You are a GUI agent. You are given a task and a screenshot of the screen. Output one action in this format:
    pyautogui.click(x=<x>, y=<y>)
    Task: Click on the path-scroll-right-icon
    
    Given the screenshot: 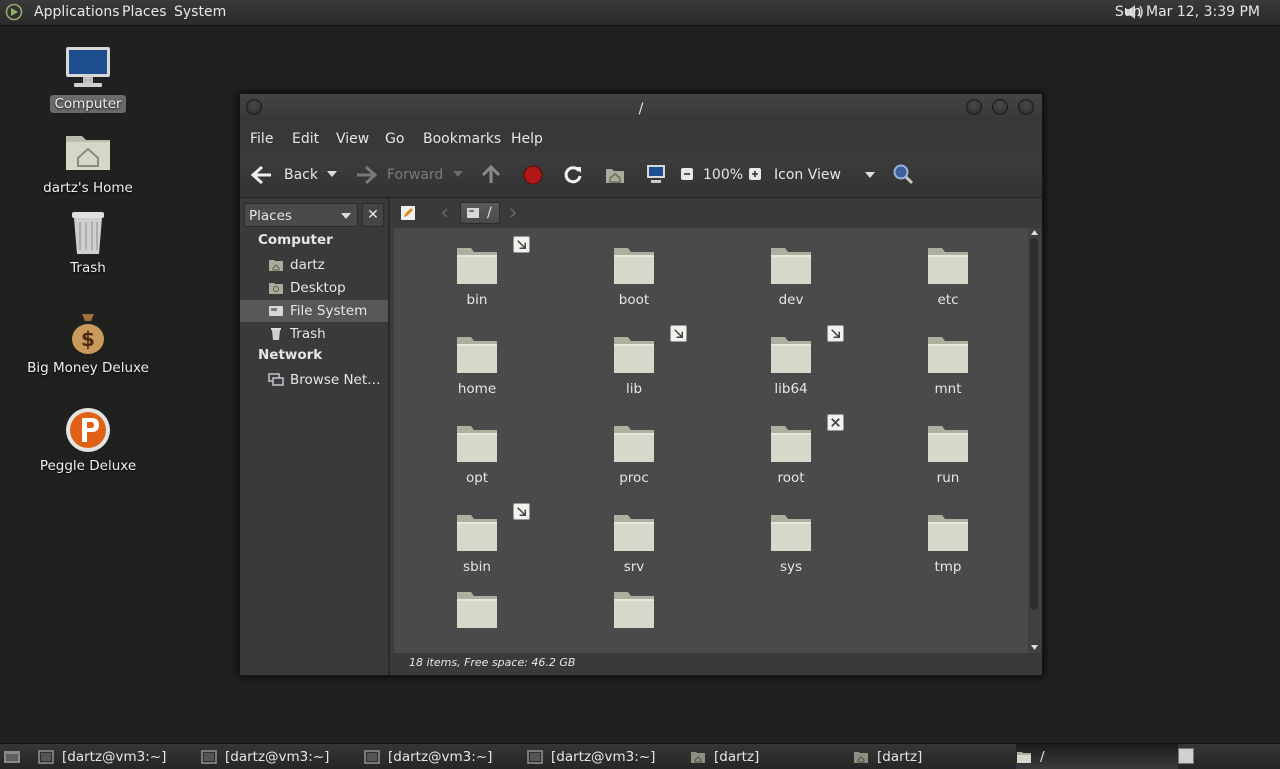 What is the action you would take?
    pyautogui.click(x=513, y=213)
    